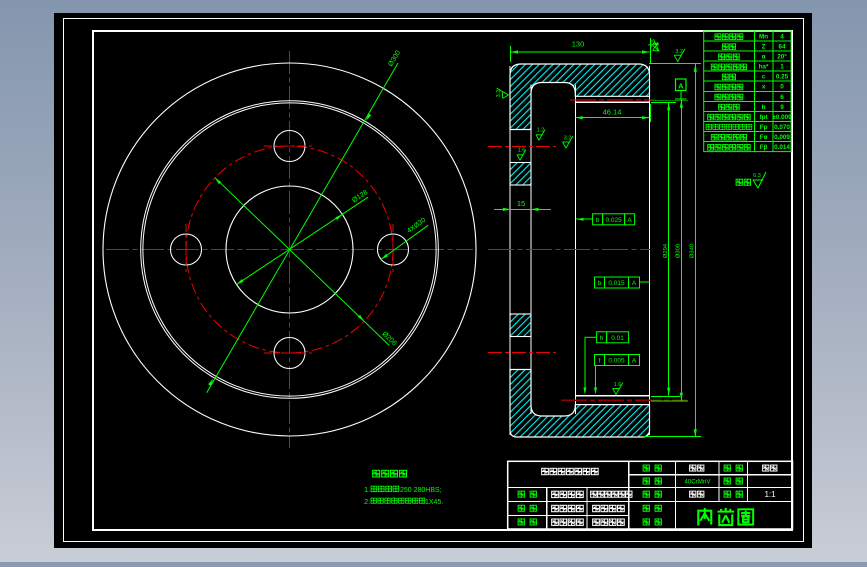 The width and height of the screenshot is (867, 567). Describe the element at coordinates (764, 127) in the screenshot. I see `svg-text: Fp` at that location.